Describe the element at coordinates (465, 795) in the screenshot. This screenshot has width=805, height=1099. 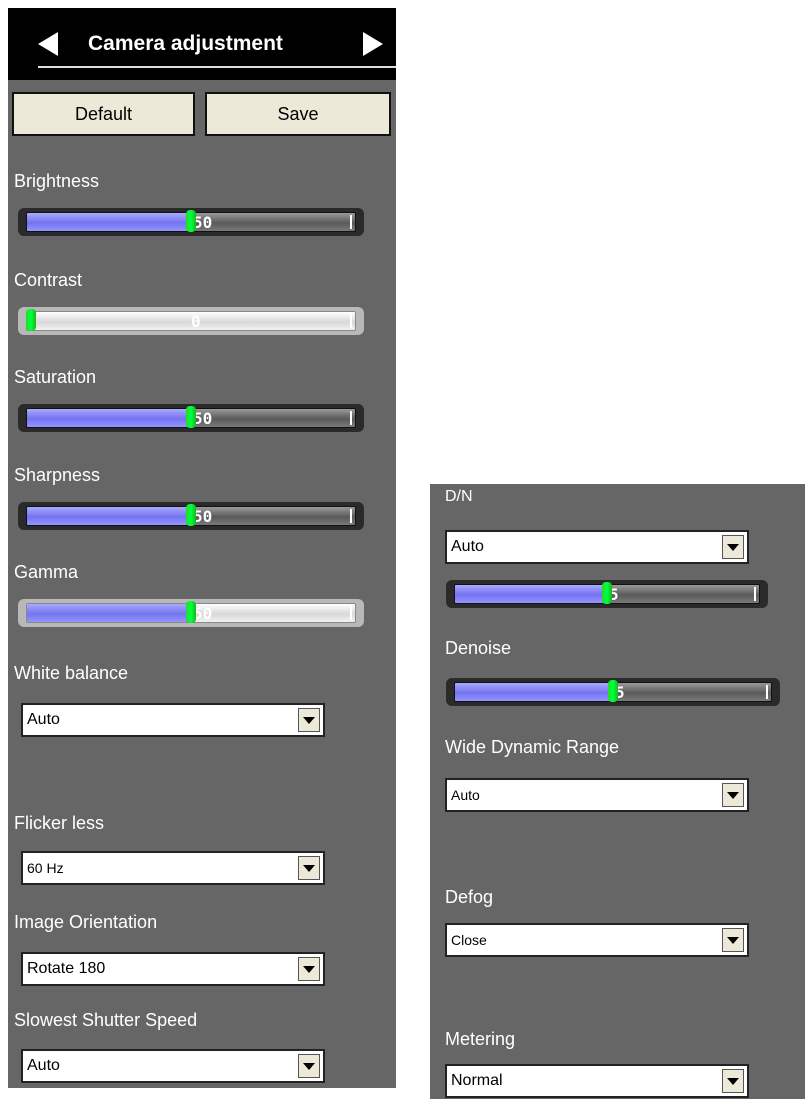
I see `wdr-value: Auto` at that location.